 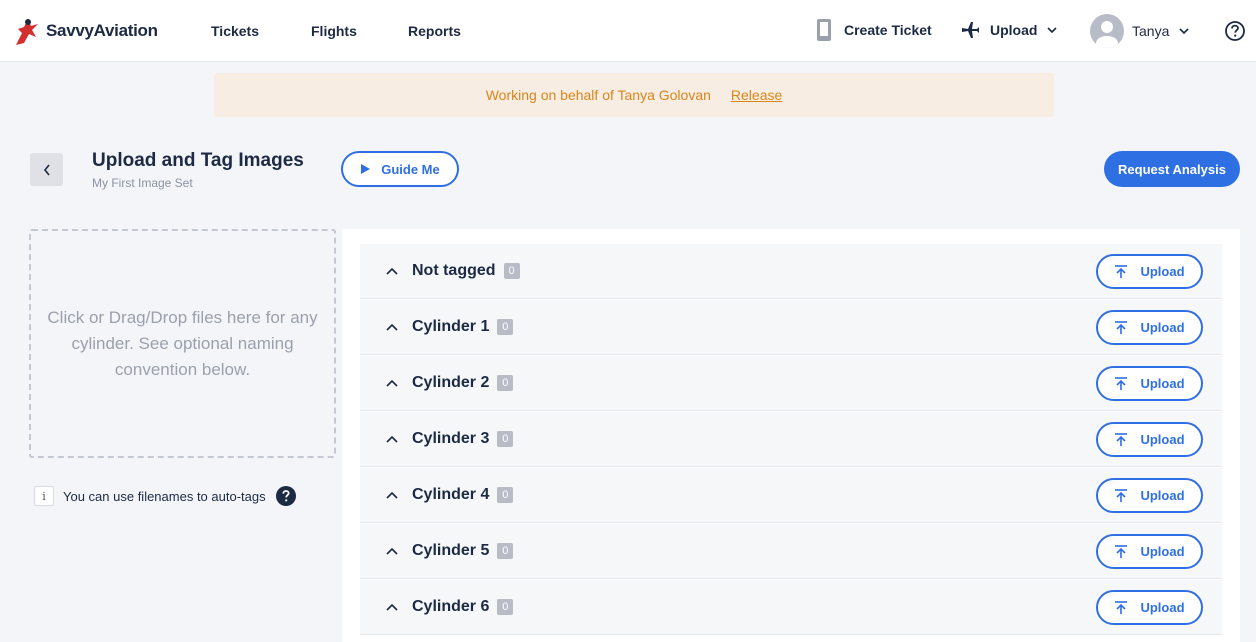 I want to click on group-label: Cylinder 1, so click(x=451, y=326).